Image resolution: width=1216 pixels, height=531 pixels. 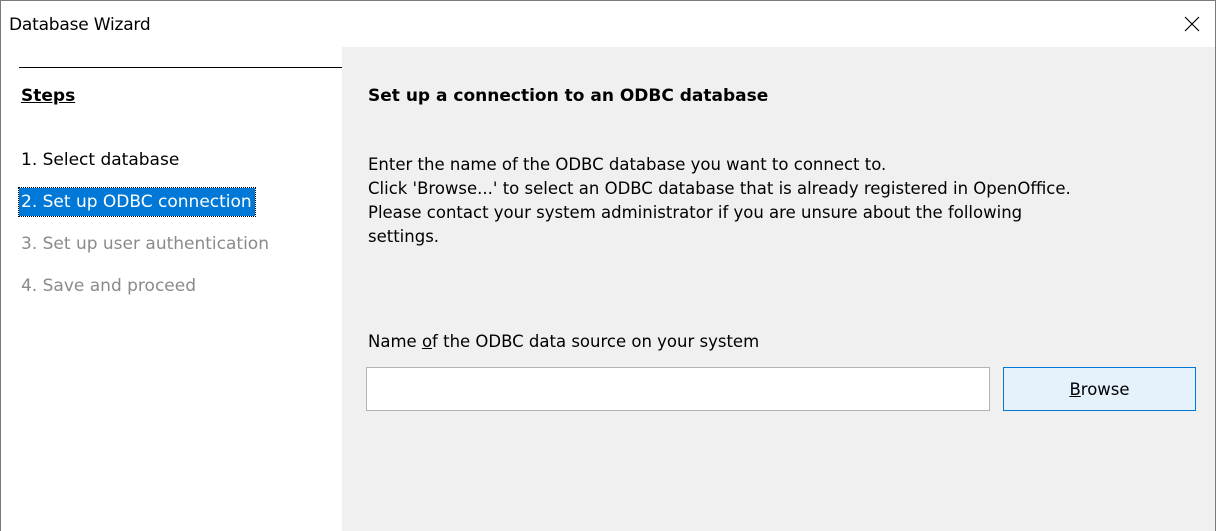 I want to click on close-button, so click(x=1192, y=24).